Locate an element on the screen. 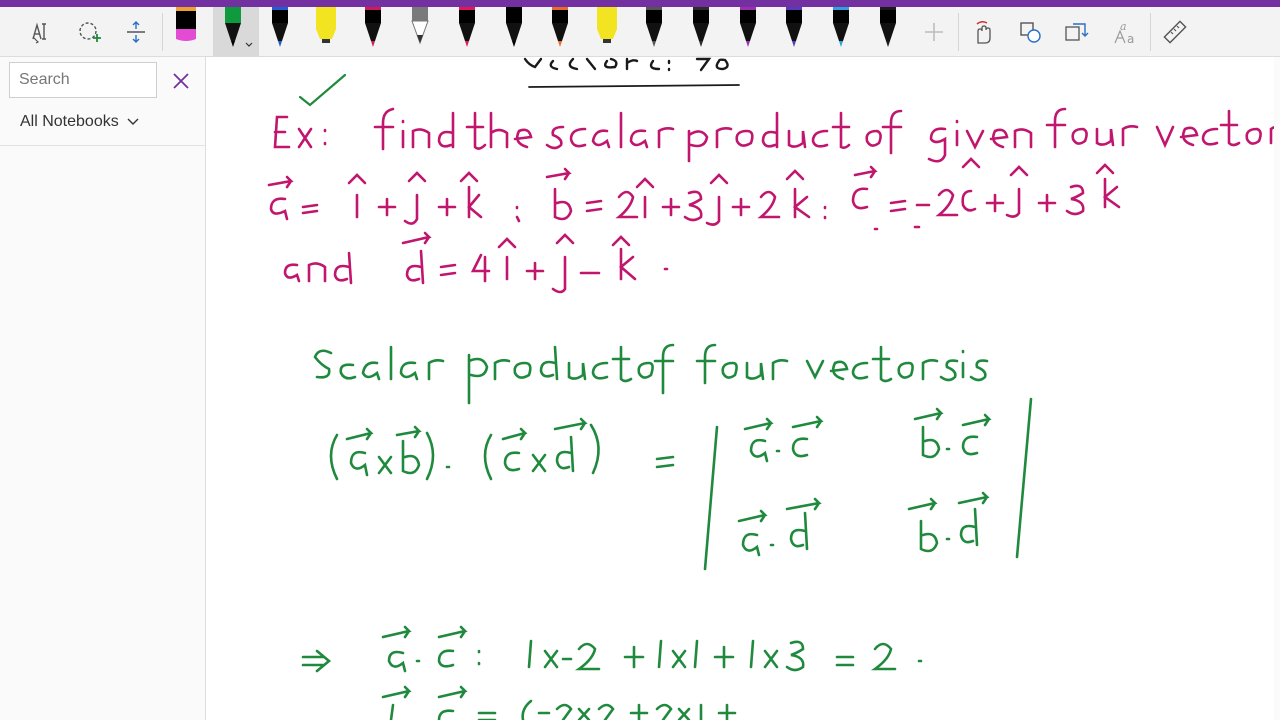  lasso-select-icon is located at coordinates (39, 33).